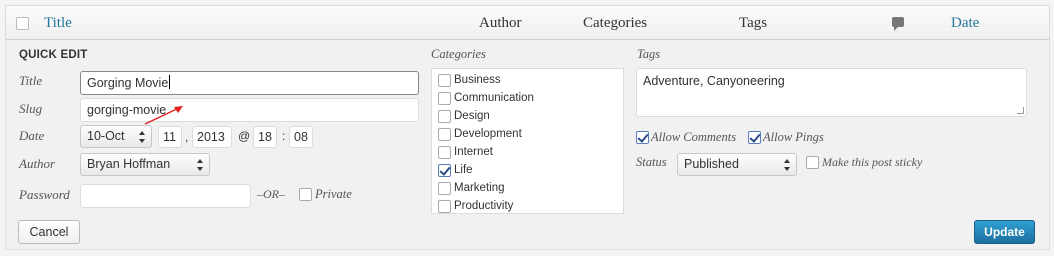 The width and height of the screenshot is (1054, 256). What do you see at coordinates (898, 24) in the screenshot?
I see `comment-bubble-icon` at bounding box center [898, 24].